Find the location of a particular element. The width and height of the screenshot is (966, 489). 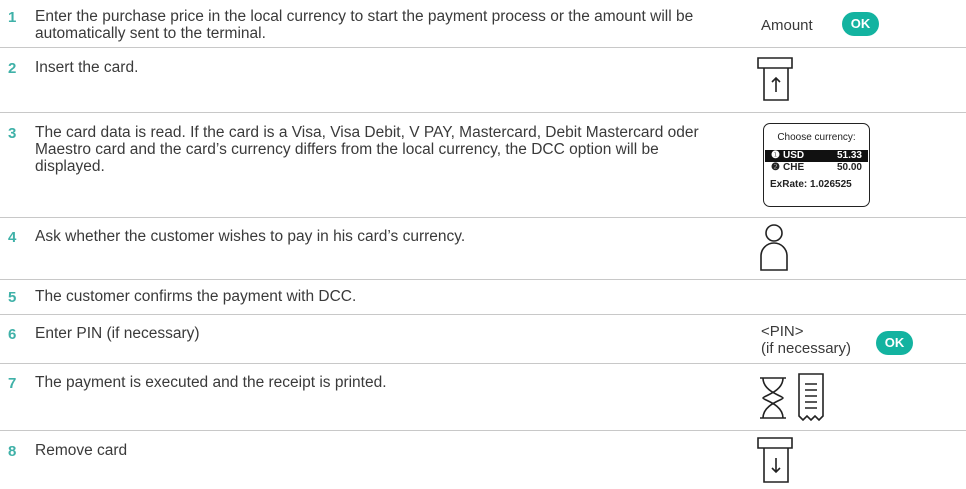

step-2-row: 2 Insert the card. is located at coordinates (483, 80).